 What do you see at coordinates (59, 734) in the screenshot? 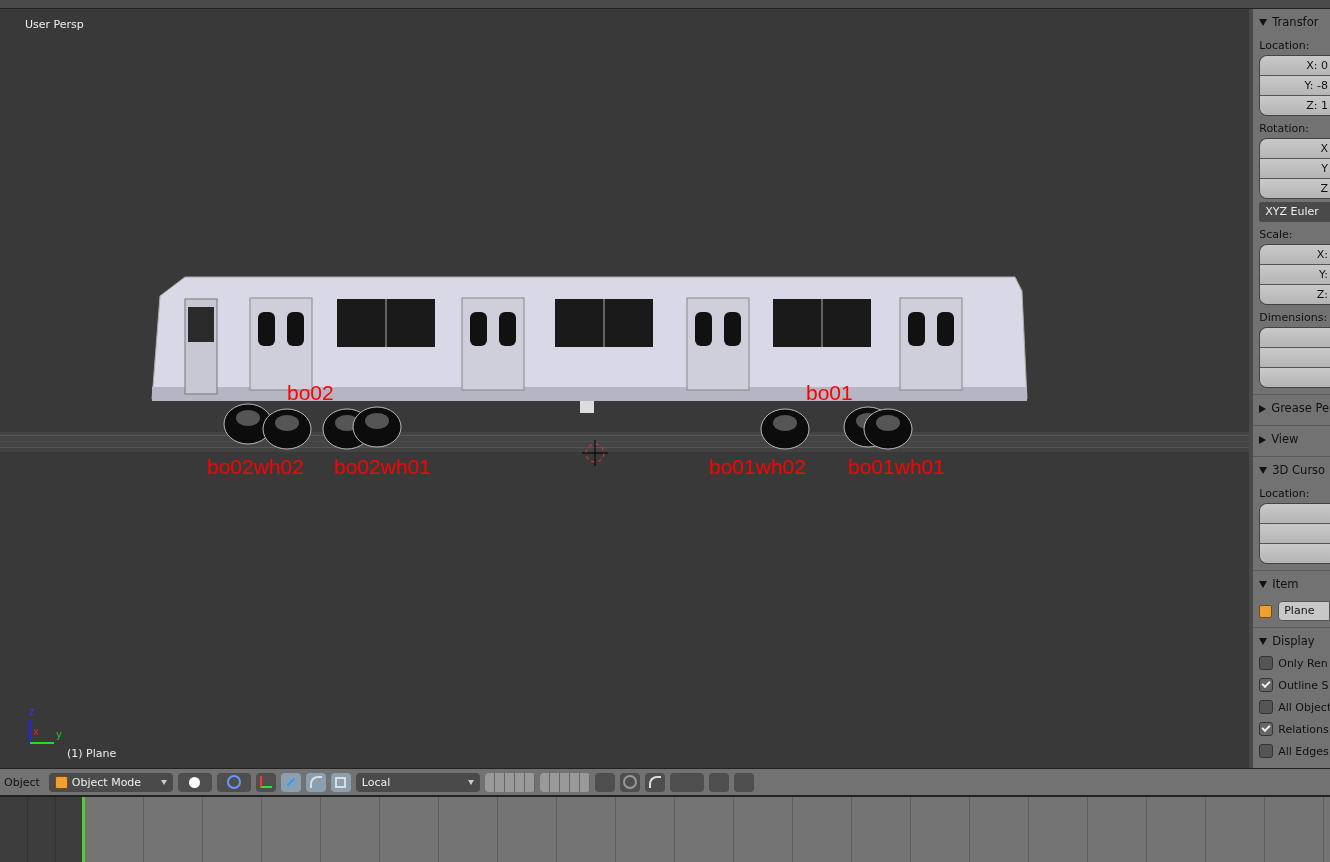
I see `axis-label: y` at bounding box center [59, 734].